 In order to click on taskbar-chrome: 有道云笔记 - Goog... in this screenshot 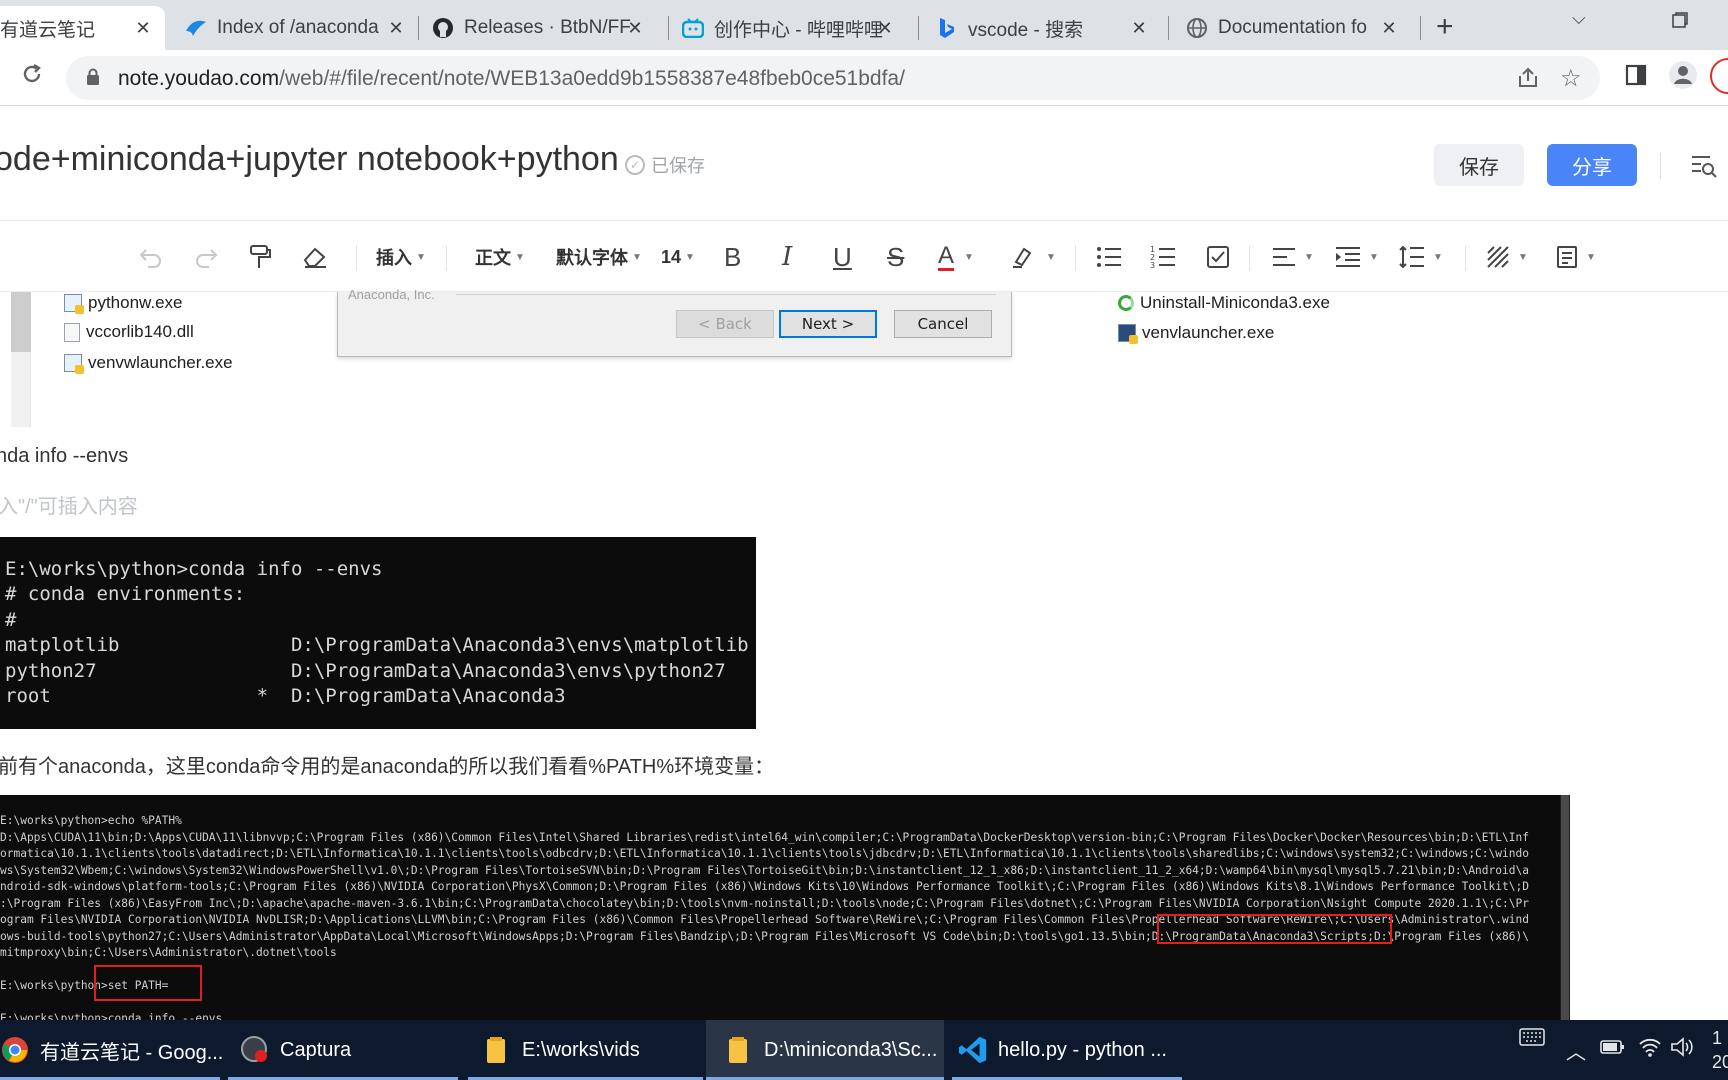, I will do `click(111, 1050)`.